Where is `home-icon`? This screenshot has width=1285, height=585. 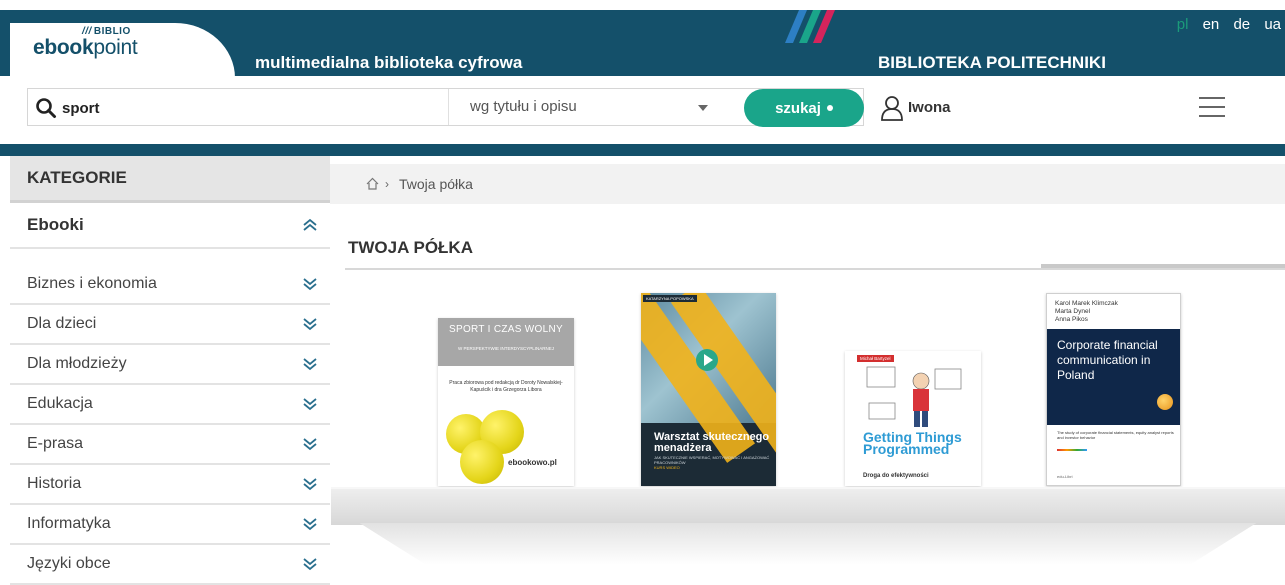
home-icon is located at coordinates (372, 183).